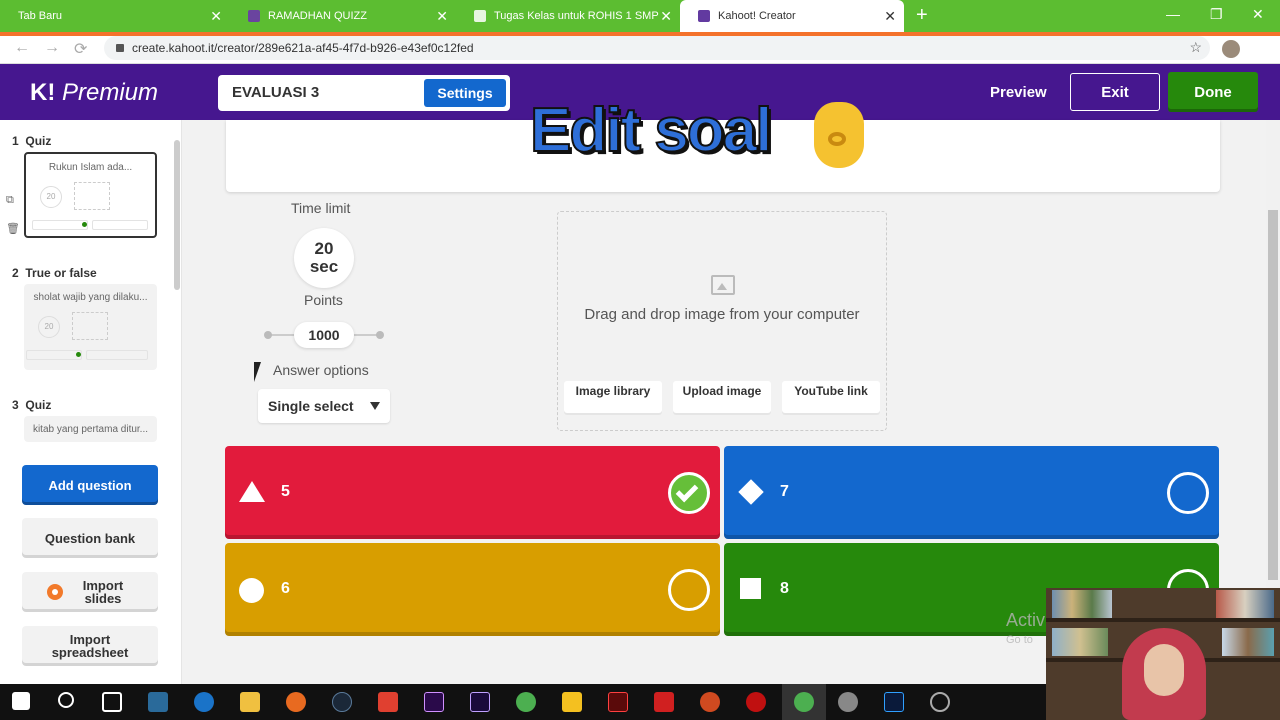 The image size is (1280, 720). I want to click on browser-tab: Tab Baru ✕, so click(115, 16).